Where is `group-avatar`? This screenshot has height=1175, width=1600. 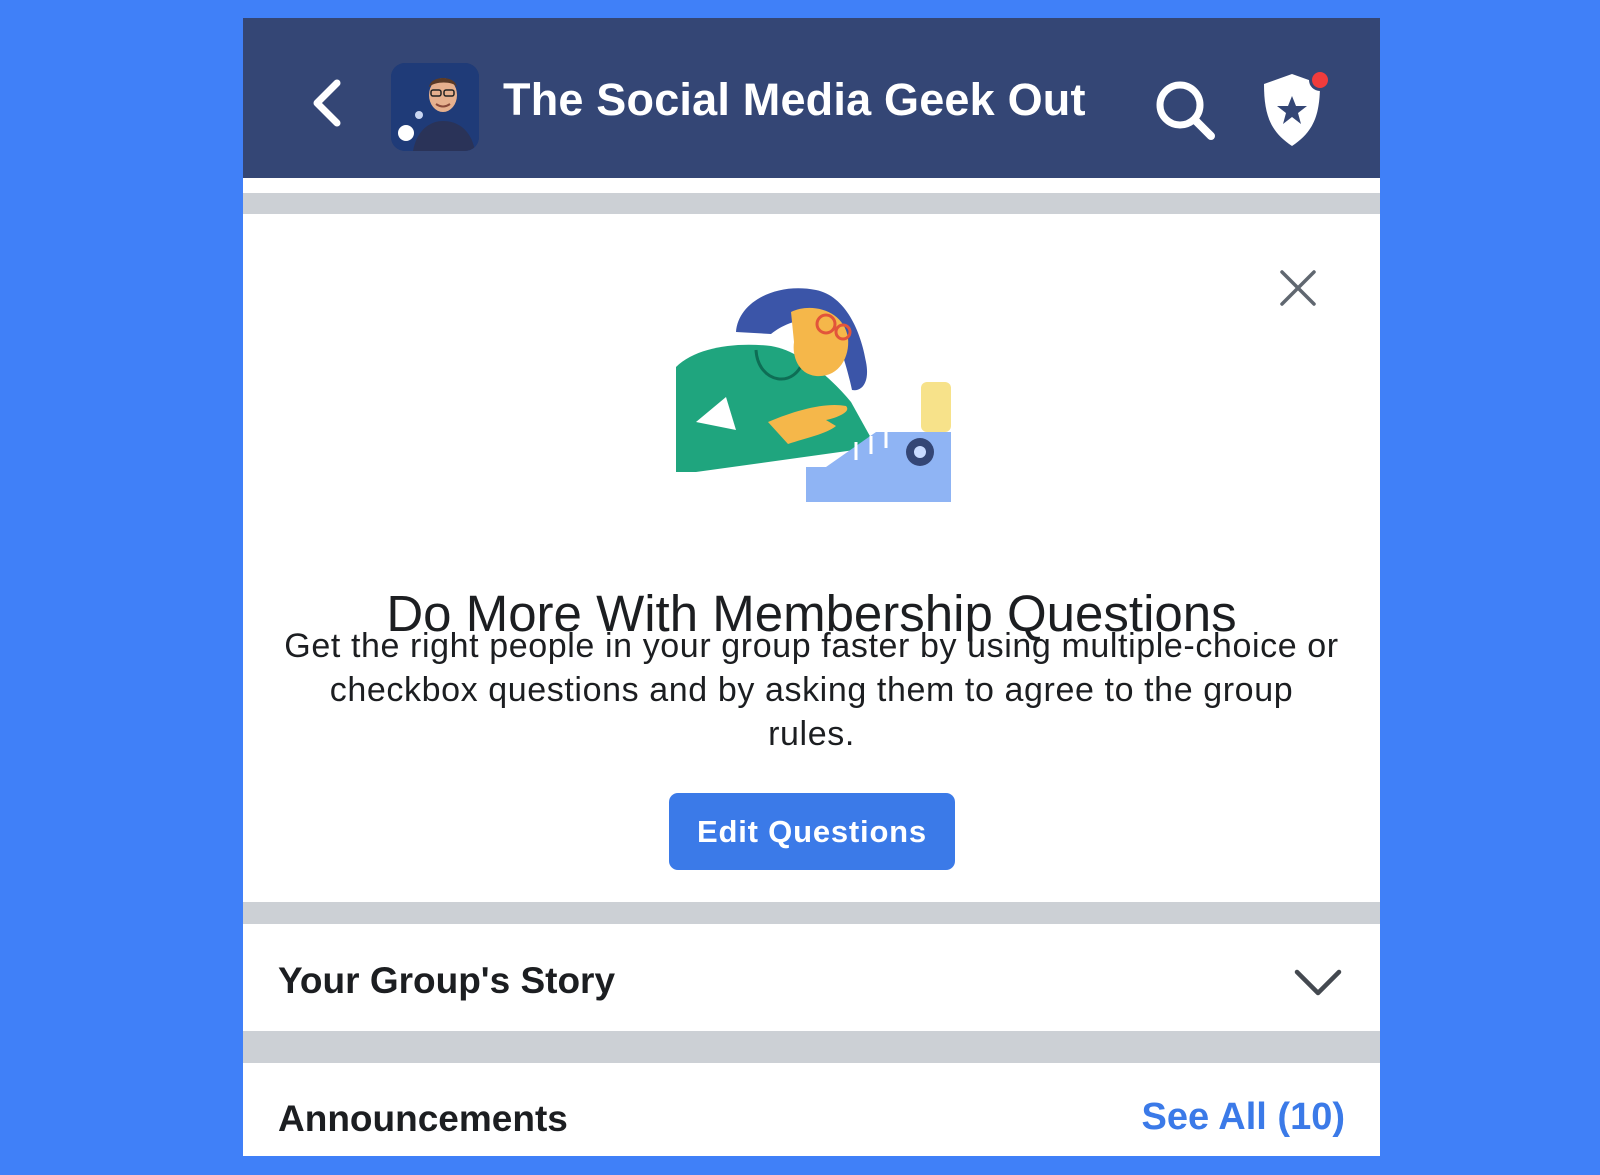
group-avatar is located at coordinates (435, 107).